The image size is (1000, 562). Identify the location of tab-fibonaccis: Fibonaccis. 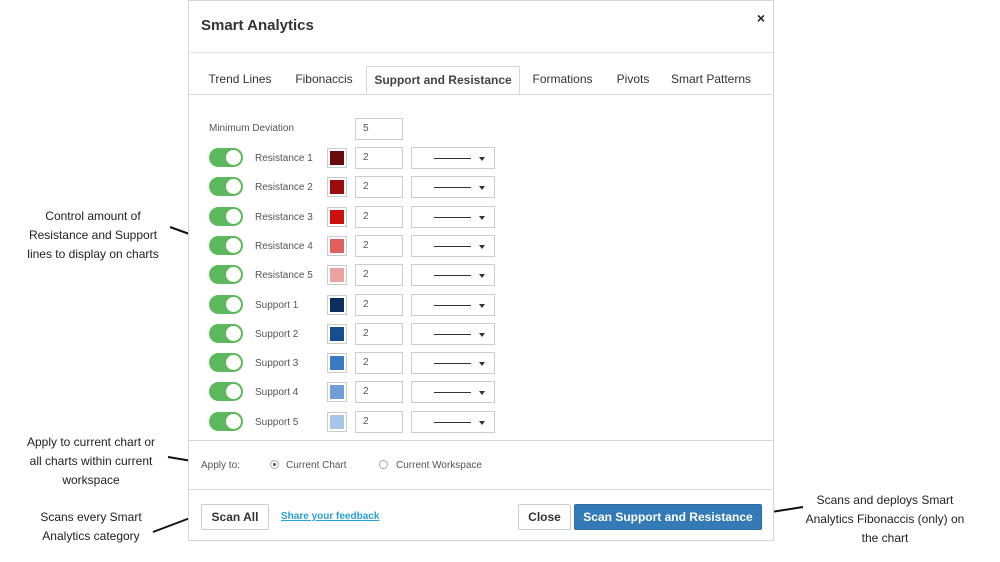
(324, 79).